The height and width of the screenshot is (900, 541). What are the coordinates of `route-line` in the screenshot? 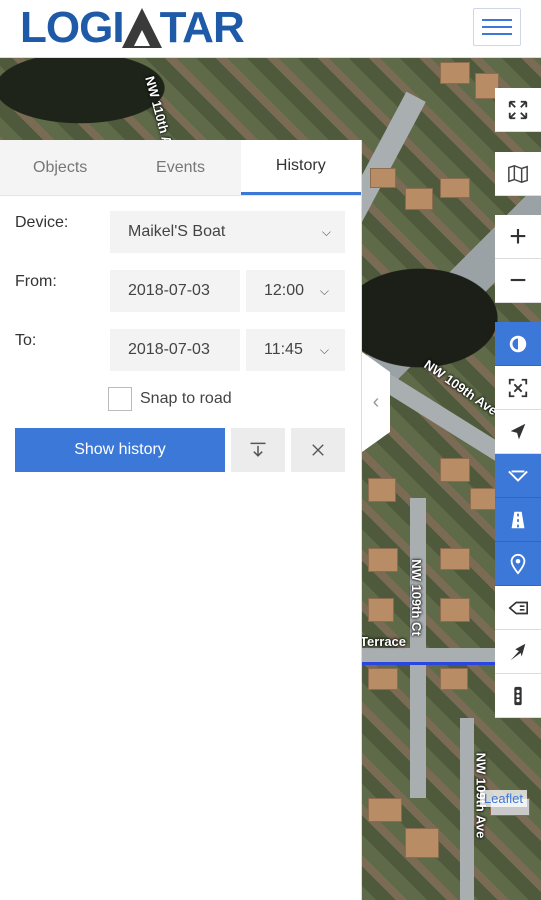 It's located at (429, 663).